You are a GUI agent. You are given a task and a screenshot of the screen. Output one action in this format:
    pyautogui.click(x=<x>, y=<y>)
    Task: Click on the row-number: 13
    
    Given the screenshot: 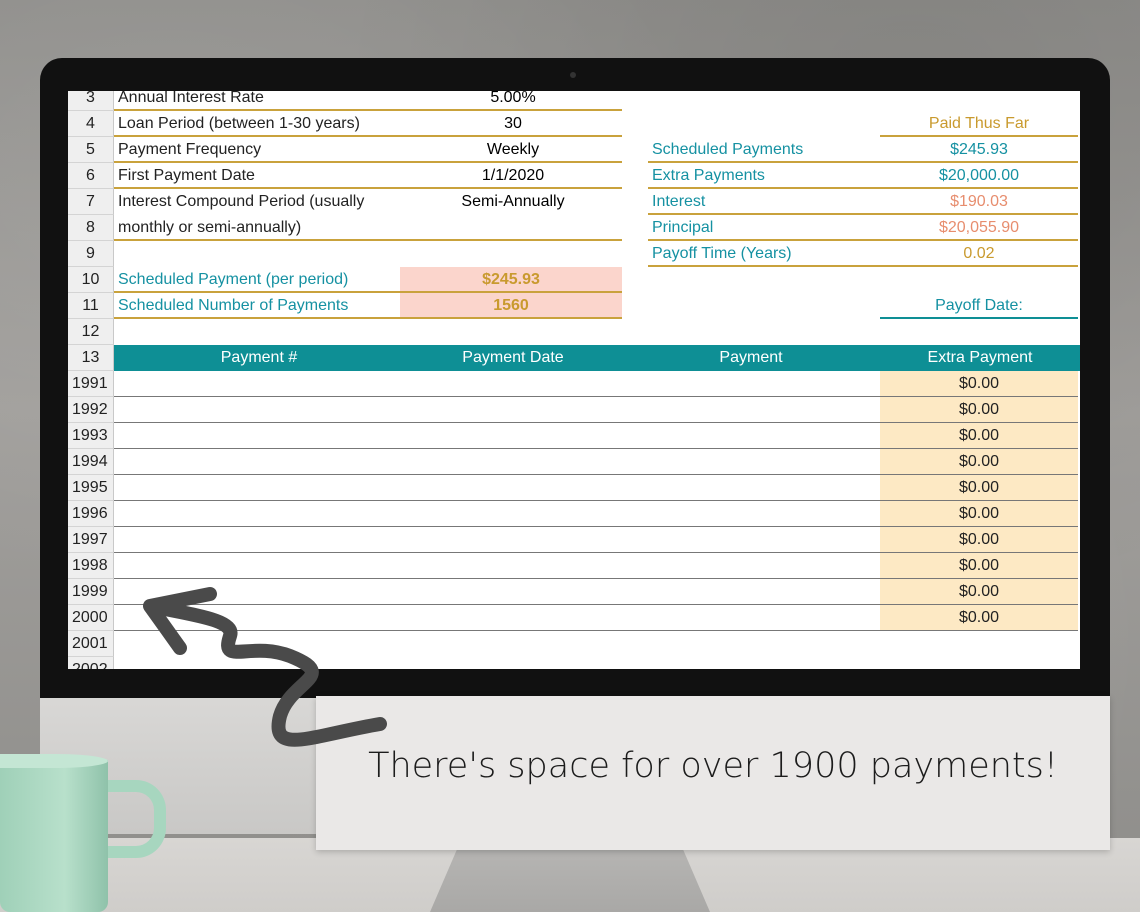 What is the action you would take?
    pyautogui.click(x=91, y=358)
    